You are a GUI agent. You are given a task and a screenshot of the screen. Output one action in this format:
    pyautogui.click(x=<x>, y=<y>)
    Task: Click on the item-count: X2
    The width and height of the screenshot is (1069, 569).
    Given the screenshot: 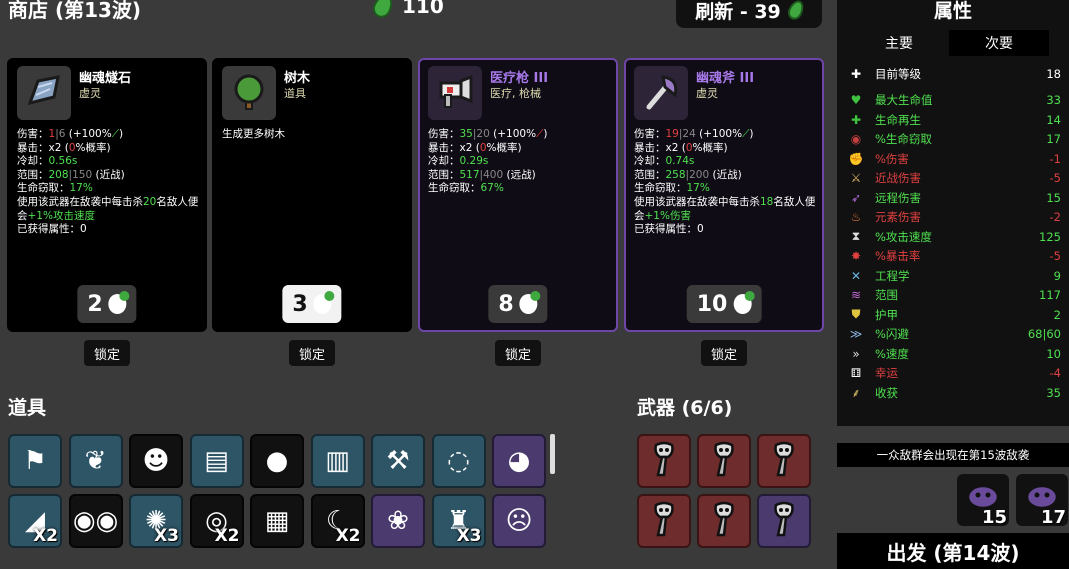 What is the action you would take?
    pyautogui.click(x=227, y=536)
    